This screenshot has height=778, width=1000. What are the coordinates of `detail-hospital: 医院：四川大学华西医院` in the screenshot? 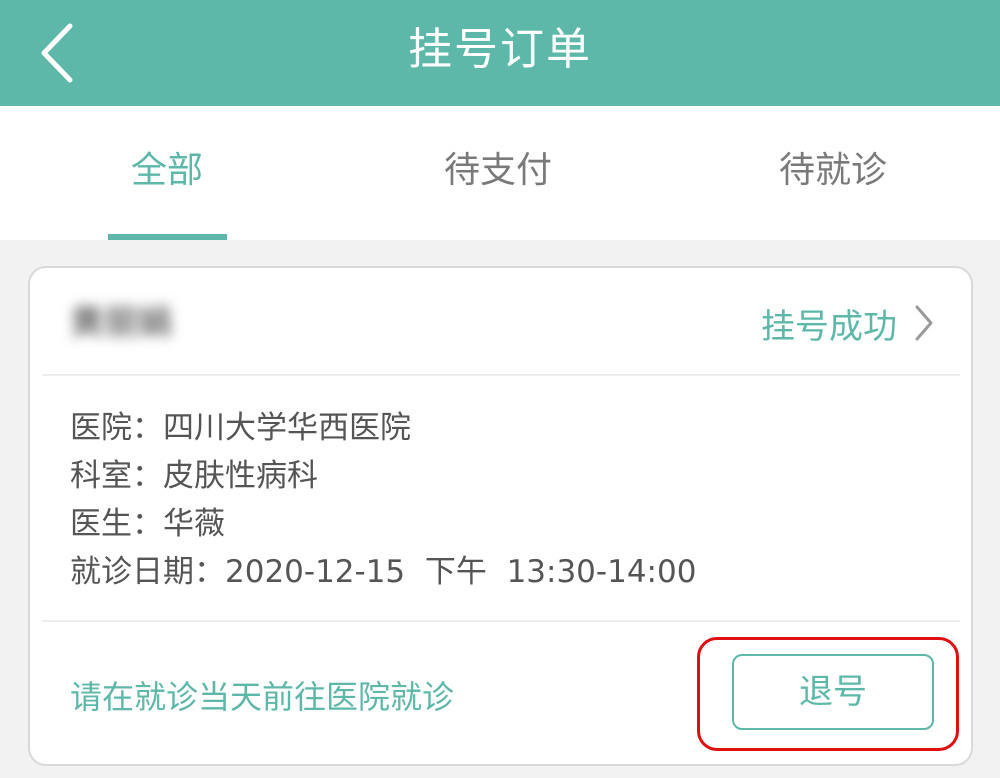 It's located at (505, 428).